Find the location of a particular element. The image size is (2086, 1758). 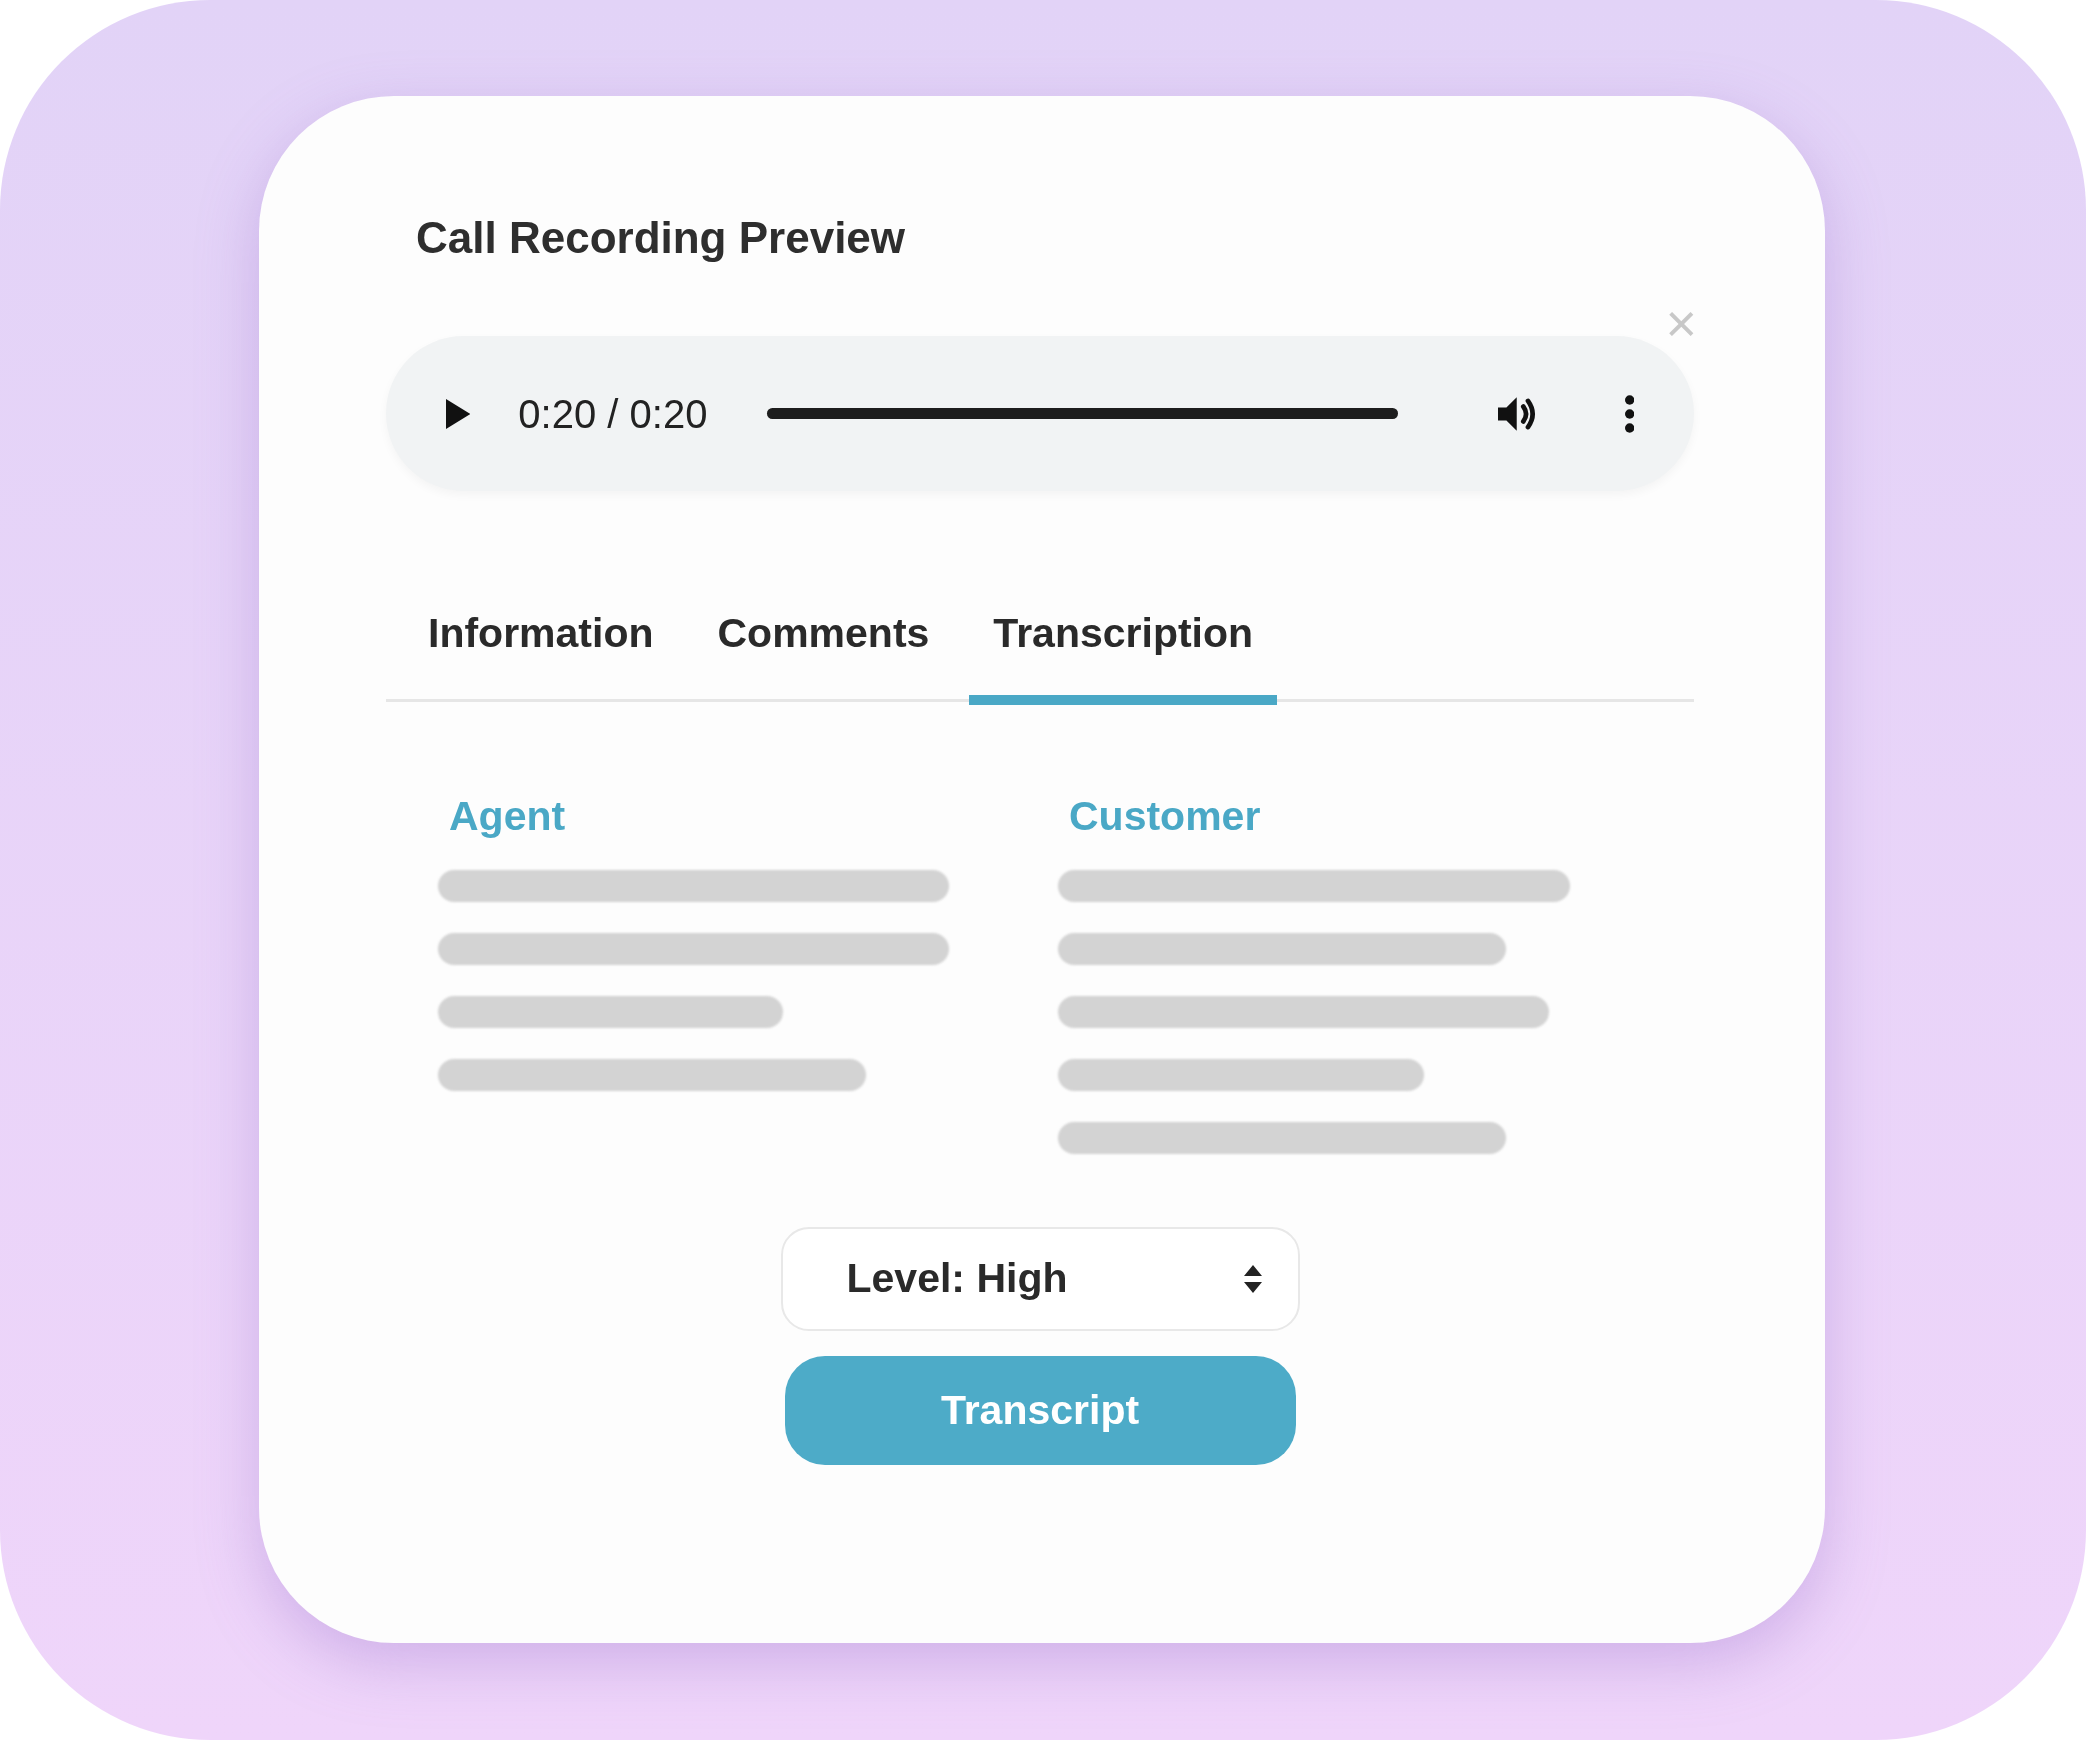

more-icon is located at coordinates (1629, 413).